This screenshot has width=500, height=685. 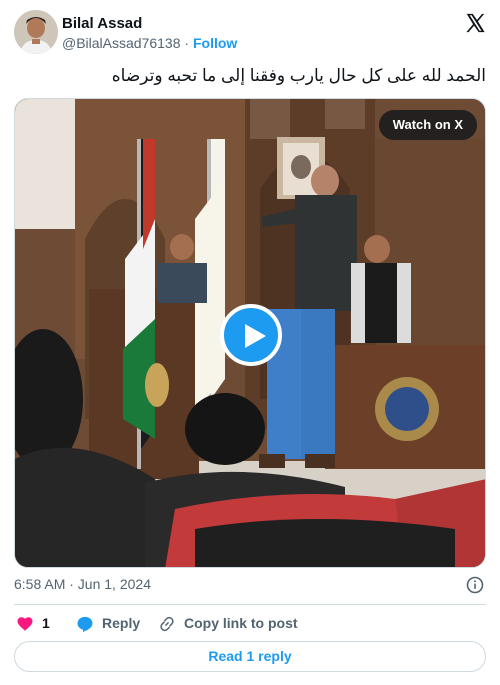 What do you see at coordinates (85, 625) in the screenshot?
I see `reply-bubble-icon` at bounding box center [85, 625].